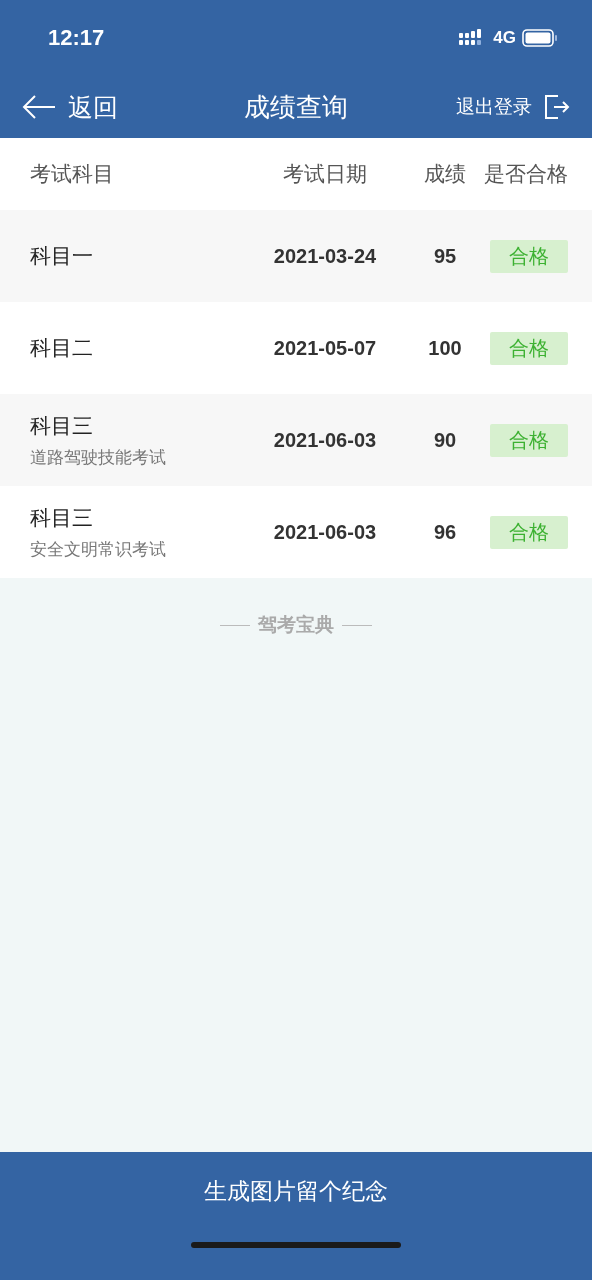 The width and height of the screenshot is (592, 1280). Describe the element at coordinates (39, 107) in the screenshot. I see `back-arrow-icon` at that location.